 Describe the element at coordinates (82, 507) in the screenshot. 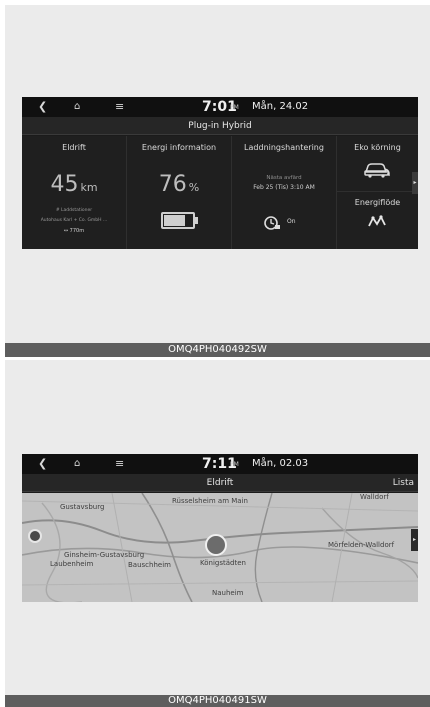

I see `map-label-gustavsburg: Gustavsburg` at that location.